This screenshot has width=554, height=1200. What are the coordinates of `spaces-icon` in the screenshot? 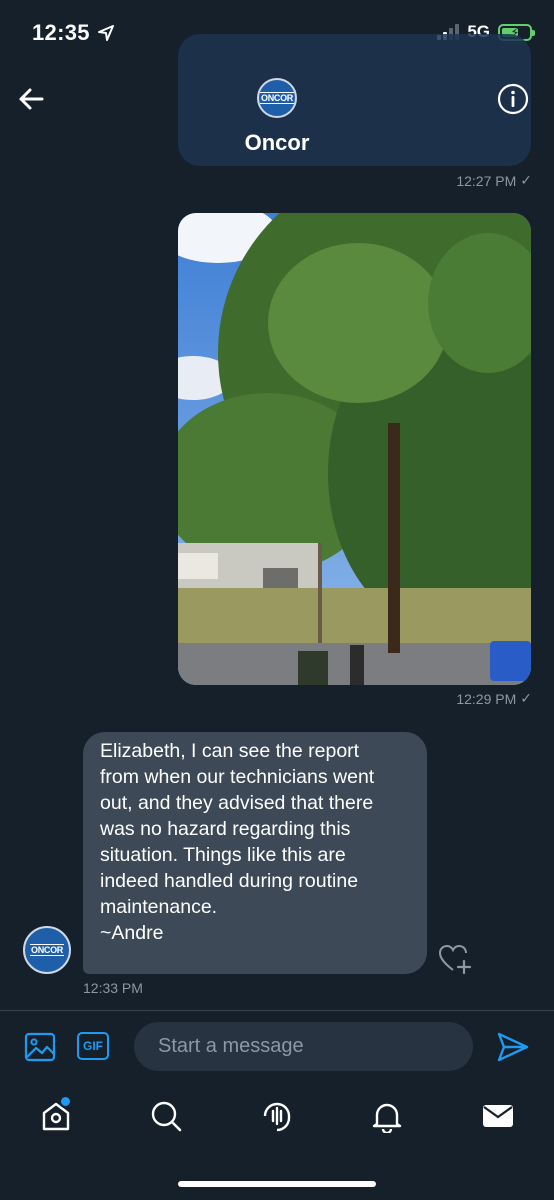 It's located at (277, 1117).